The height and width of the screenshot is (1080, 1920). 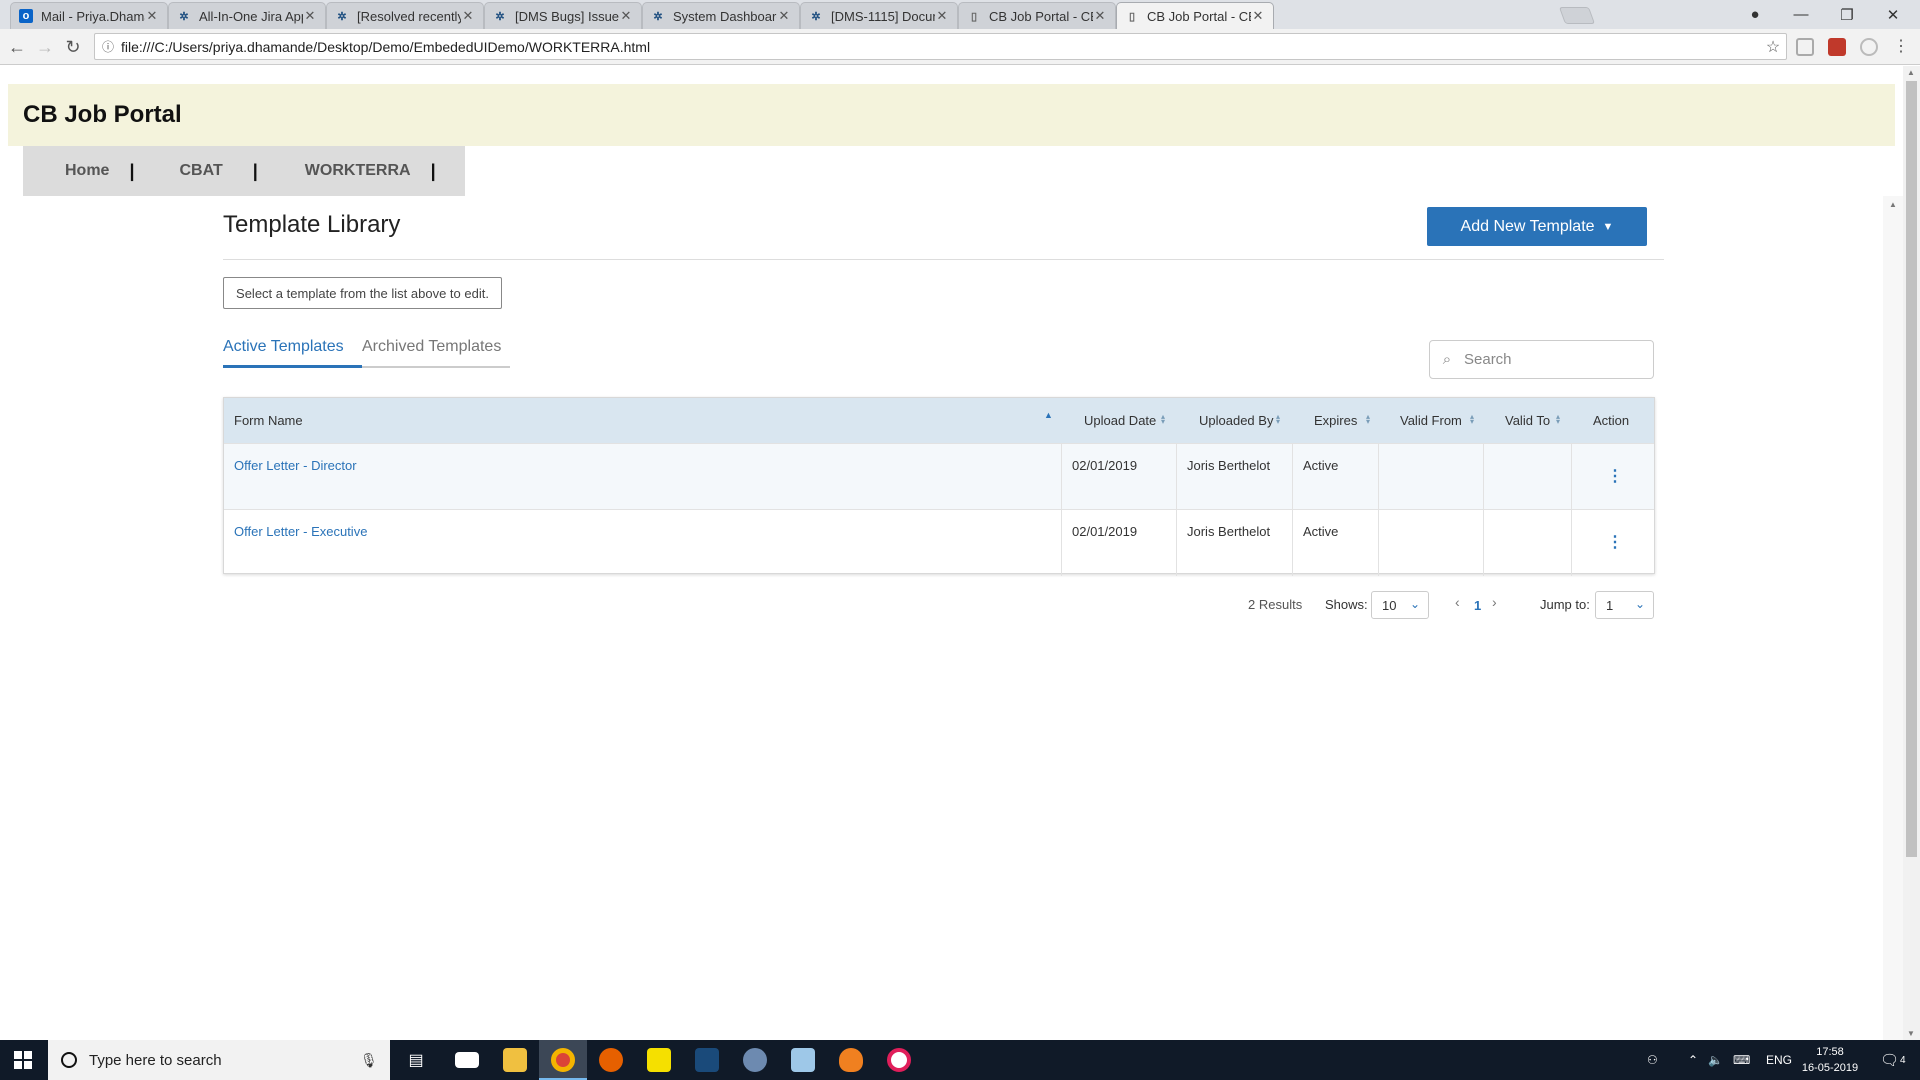 What do you see at coordinates (1577, 15) in the screenshot?
I see `new-tab-button` at bounding box center [1577, 15].